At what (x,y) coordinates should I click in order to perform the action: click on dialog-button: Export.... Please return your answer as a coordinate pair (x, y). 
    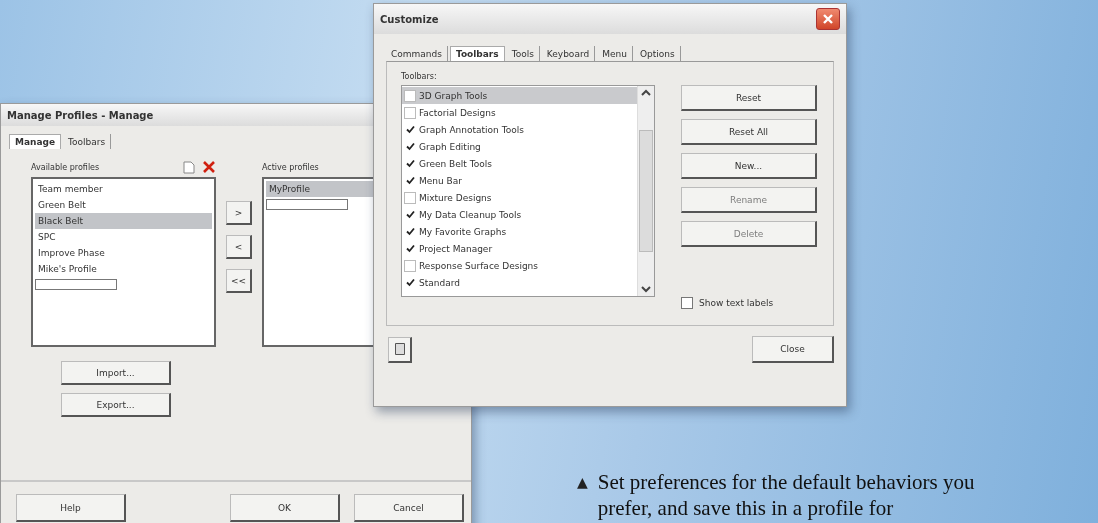
    Looking at the image, I should click on (116, 405).